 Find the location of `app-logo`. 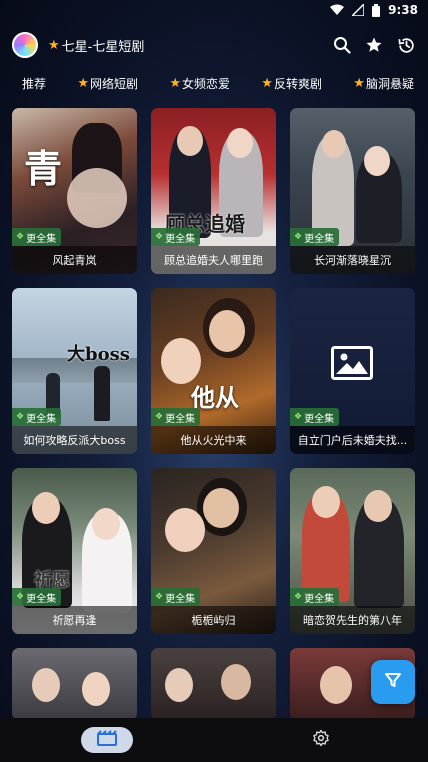

app-logo is located at coordinates (25, 45).